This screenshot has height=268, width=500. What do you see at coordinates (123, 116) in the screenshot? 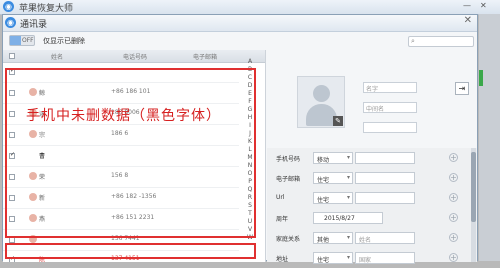
I see `annotation-text: 手机中未删数据（黑色字体）` at bounding box center [123, 116].